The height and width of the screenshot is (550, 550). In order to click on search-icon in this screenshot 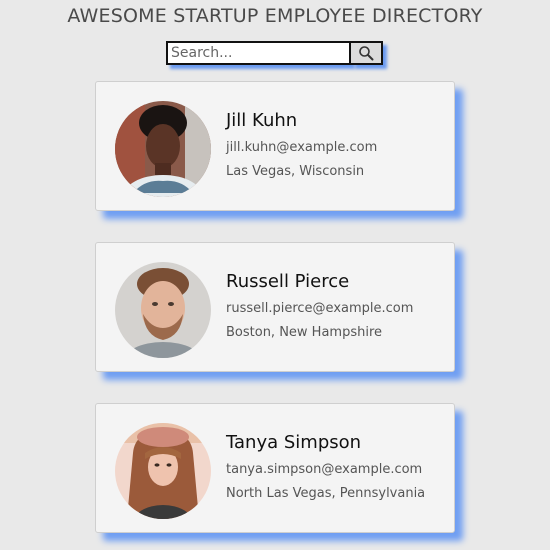, I will do `click(366, 53)`.